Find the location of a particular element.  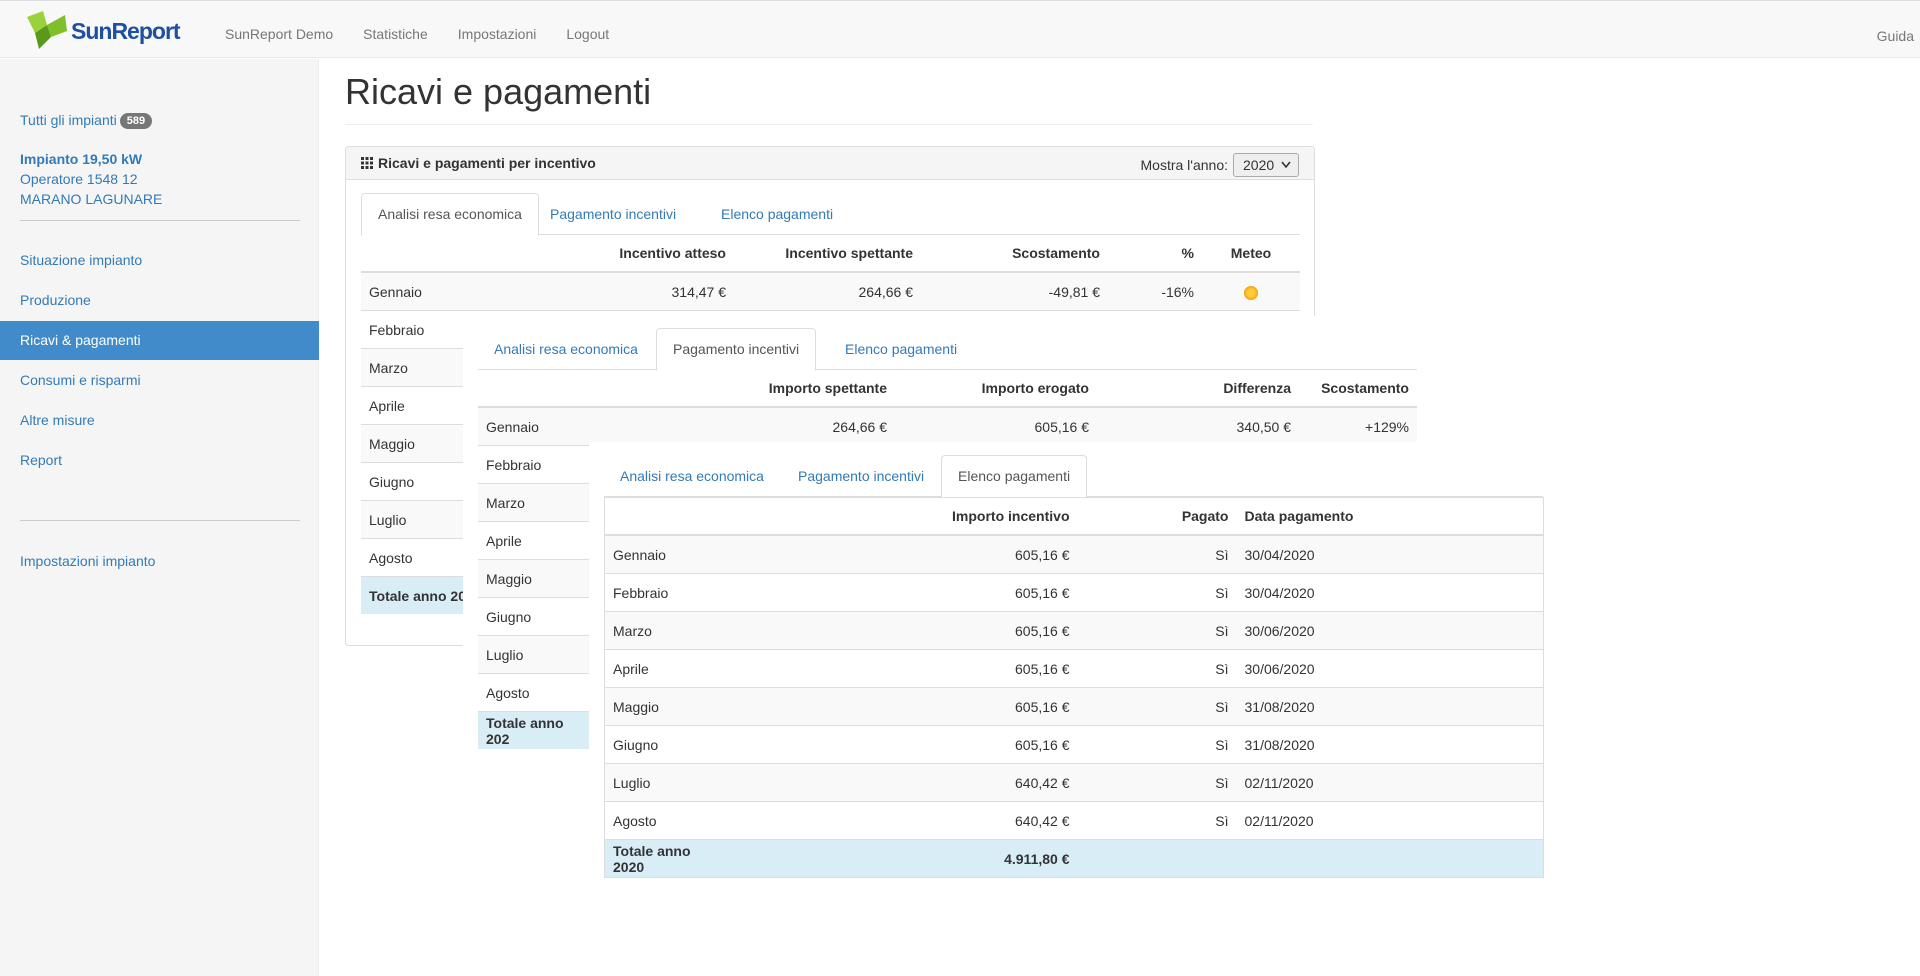

sun-icon is located at coordinates (1251, 292).